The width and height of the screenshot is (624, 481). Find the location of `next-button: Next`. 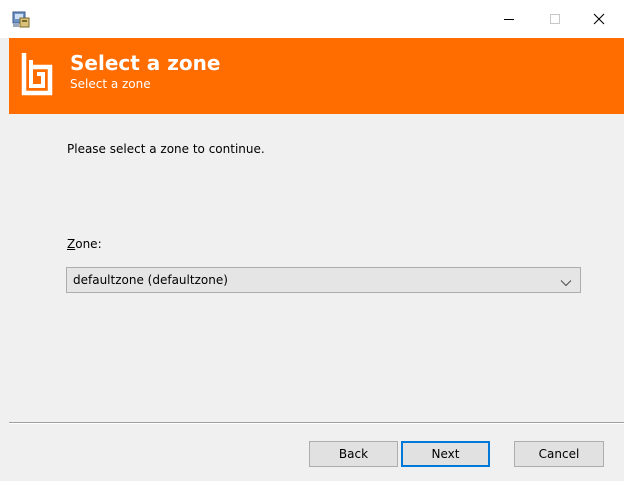

next-button: Next is located at coordinates (445, 454).